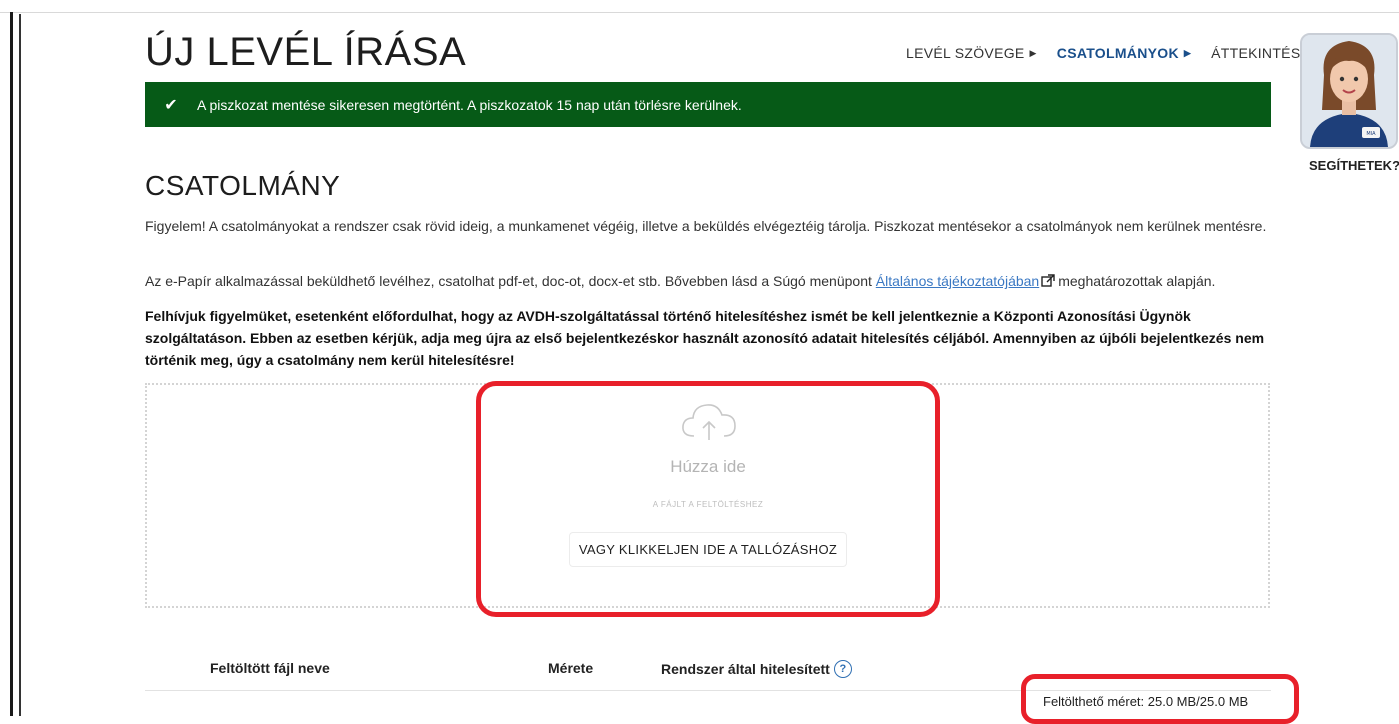 The height and width of the screenshot is (724, 1399). I want to click on step-label: CSATOLMÁNYOK, so click(1117, 53).